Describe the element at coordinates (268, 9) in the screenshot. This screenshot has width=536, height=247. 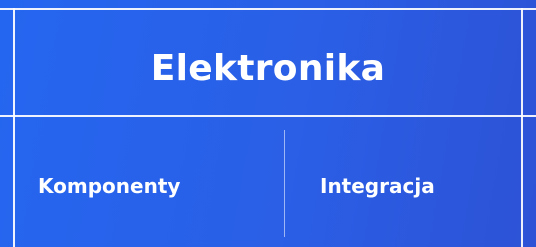
I see `top-border-line` at that location.